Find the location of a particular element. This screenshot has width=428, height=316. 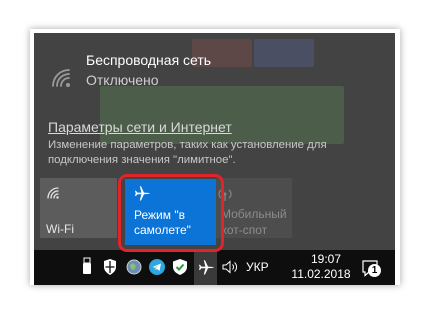

clock-time: 19:07 is located at coordinates (326, 259).